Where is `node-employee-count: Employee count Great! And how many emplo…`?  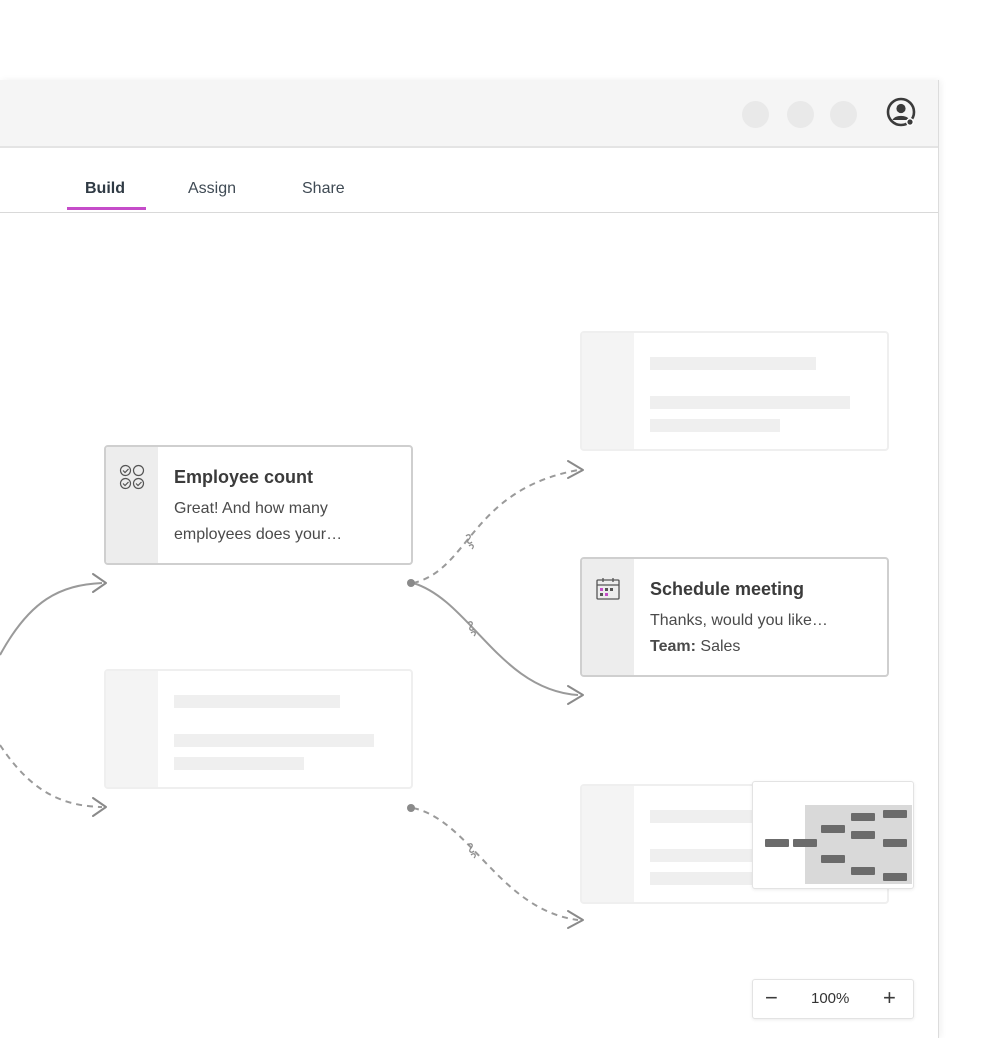 node-employee-count: Employee count Great! And how many emplo… is located at coordinates (258, 505).